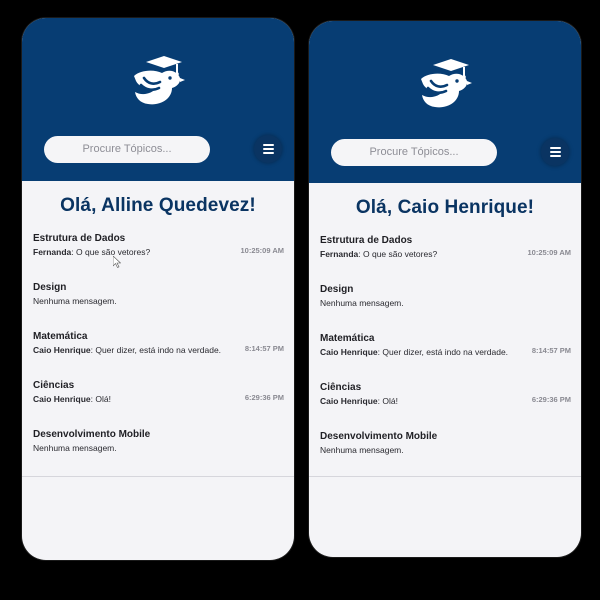  What do you see at coordinates (158, 205) in the screenshot?
I see `greeting-title: Olá, Alline Quedevez!` at bounding box center [158, 205].